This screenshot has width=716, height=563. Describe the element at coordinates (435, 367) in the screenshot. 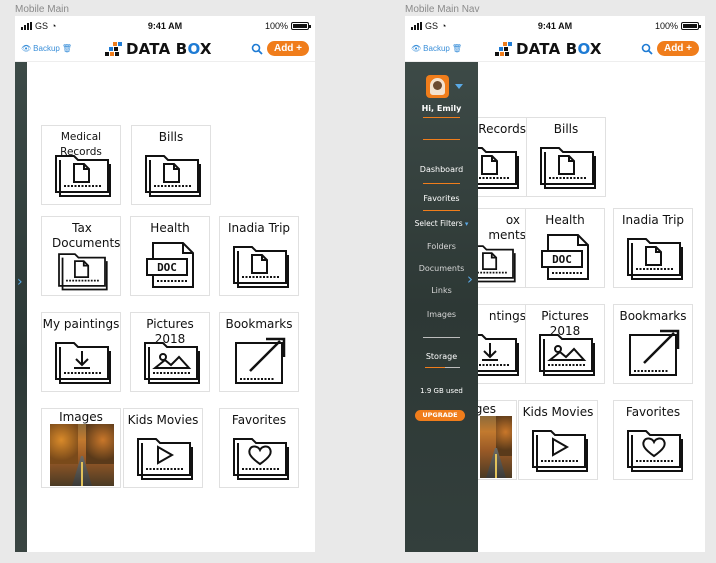

I see `storage-used-bar` at that location.